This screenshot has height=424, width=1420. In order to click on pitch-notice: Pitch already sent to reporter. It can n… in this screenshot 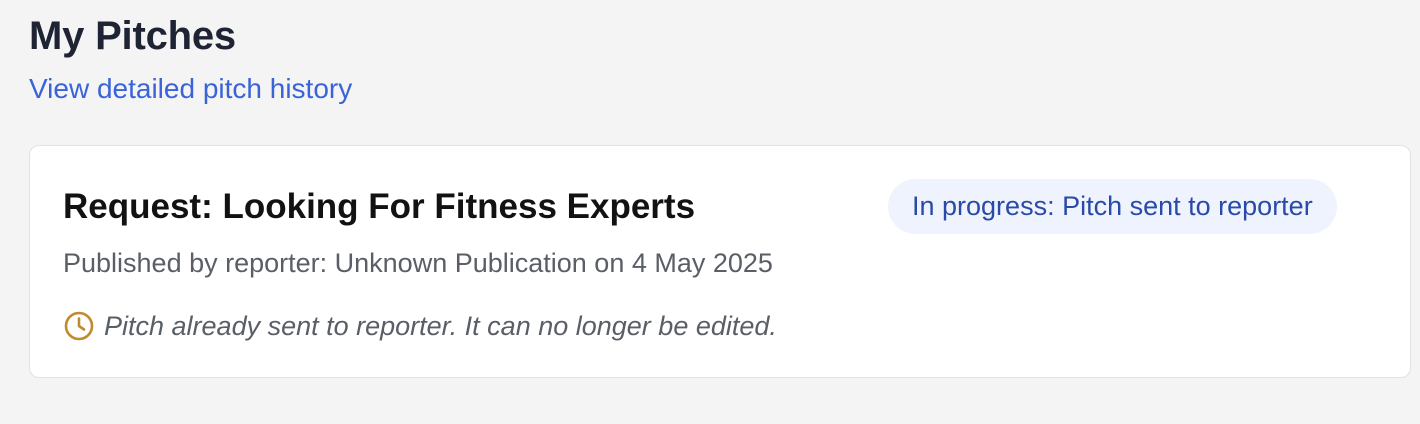, I will do `click(420, 326)`.